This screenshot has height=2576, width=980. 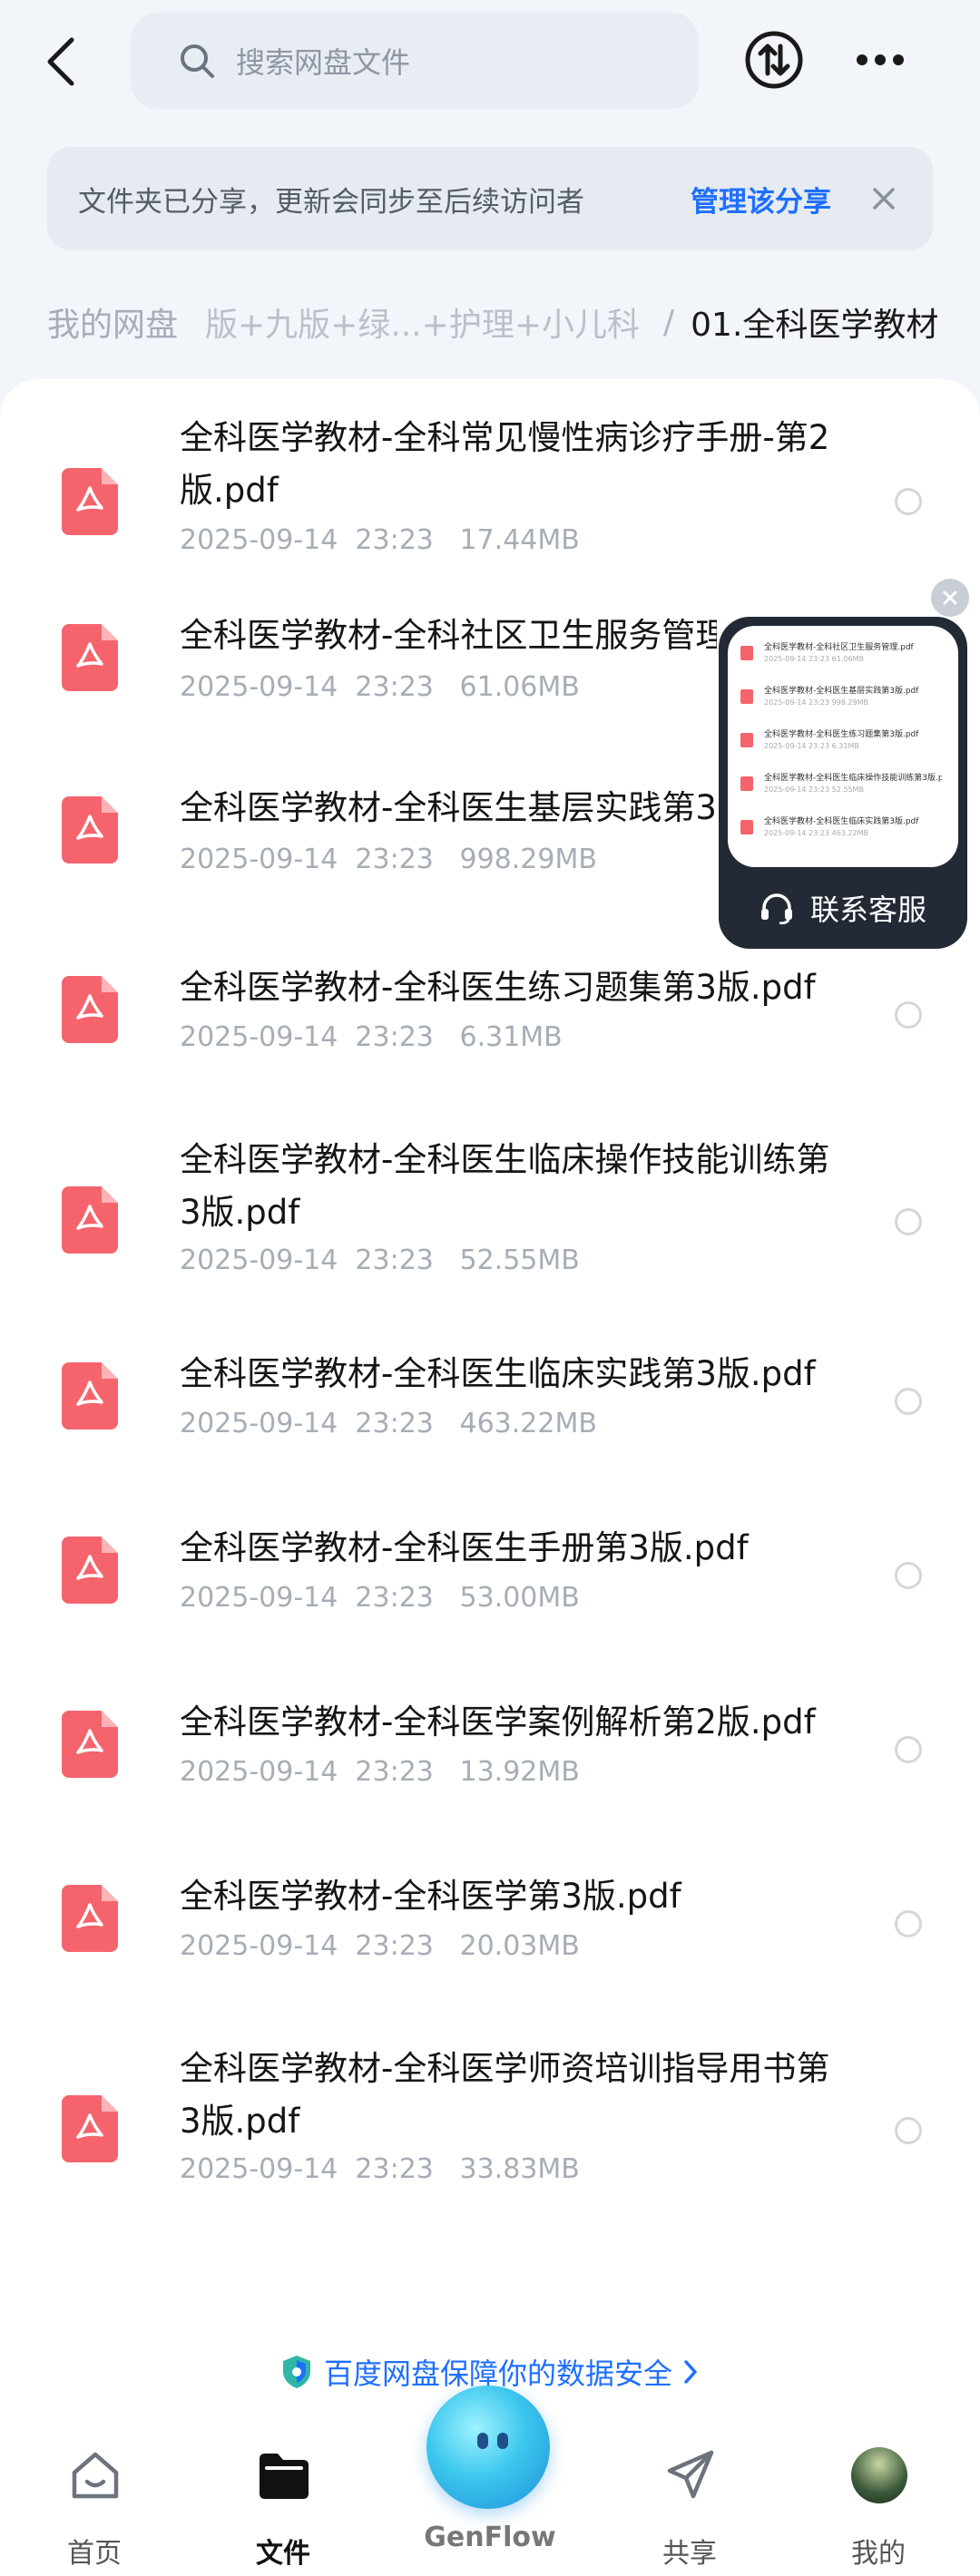 What do you see at coordinates (816, 833) in the screenshot?
I see `preview-row-meta: 2025-09-14 23:23 463.22MB` at bounding box center [816, 833].